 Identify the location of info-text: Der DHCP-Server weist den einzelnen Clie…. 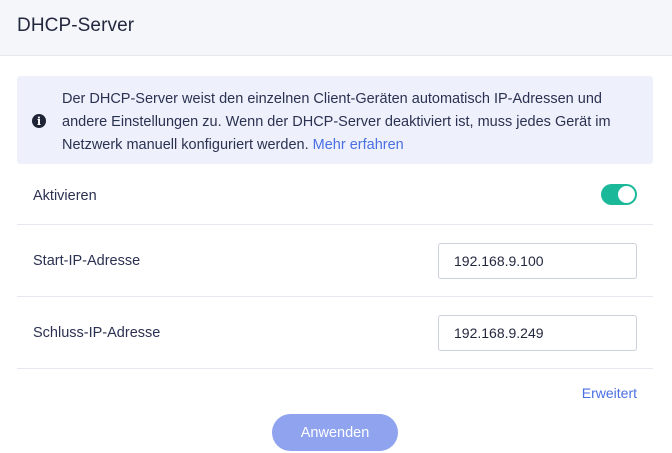
(352, 122).